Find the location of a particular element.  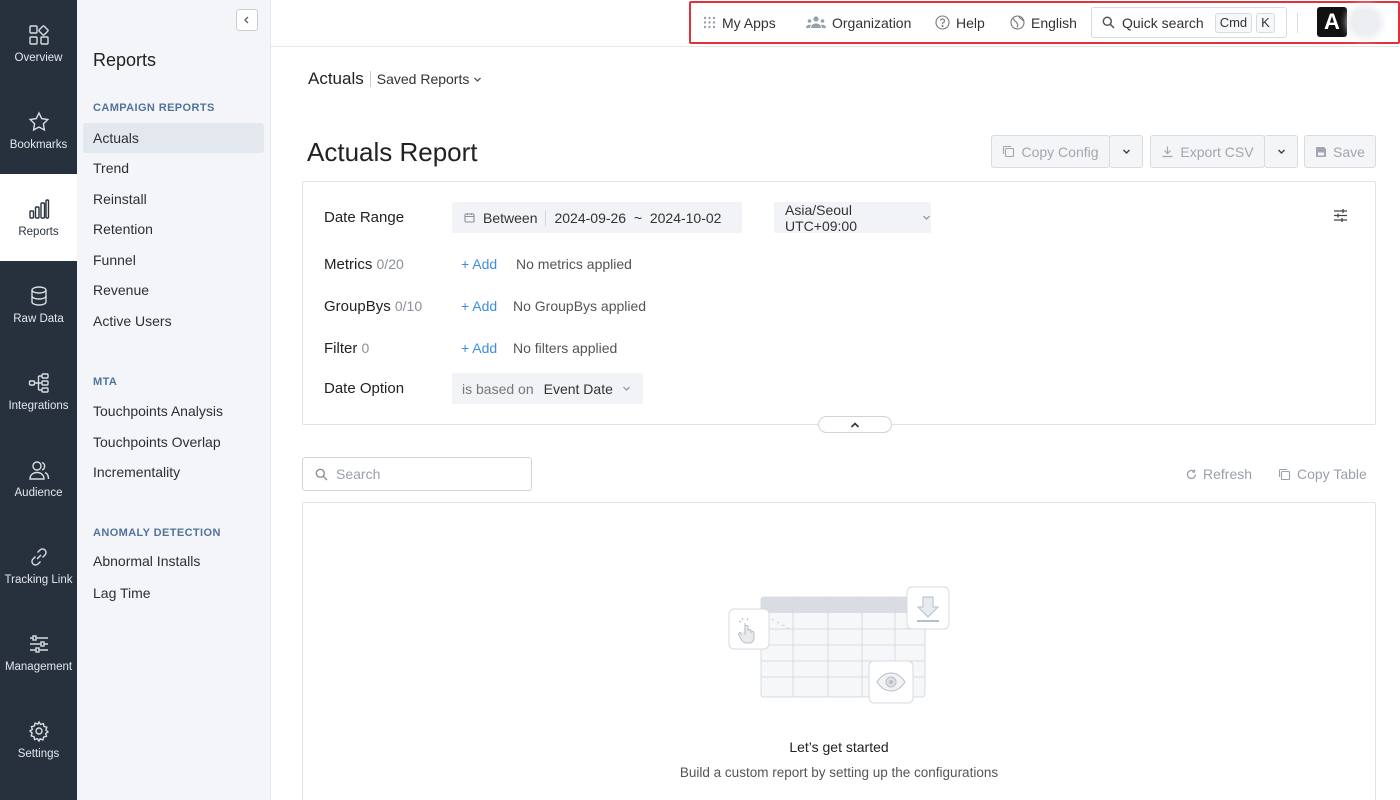

sidebar-item-funnel: Funnel is located at coordinates (173, 260).